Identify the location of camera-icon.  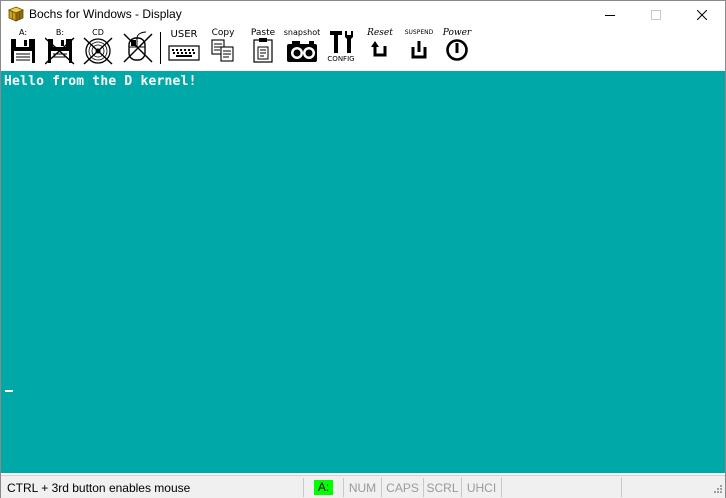
(302, 51).